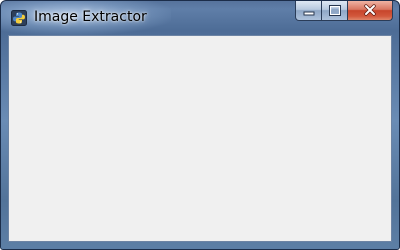 The height and width of the screenshot is (250, 400). I want to click on window-title: Image Extractor, so click(90, 17).